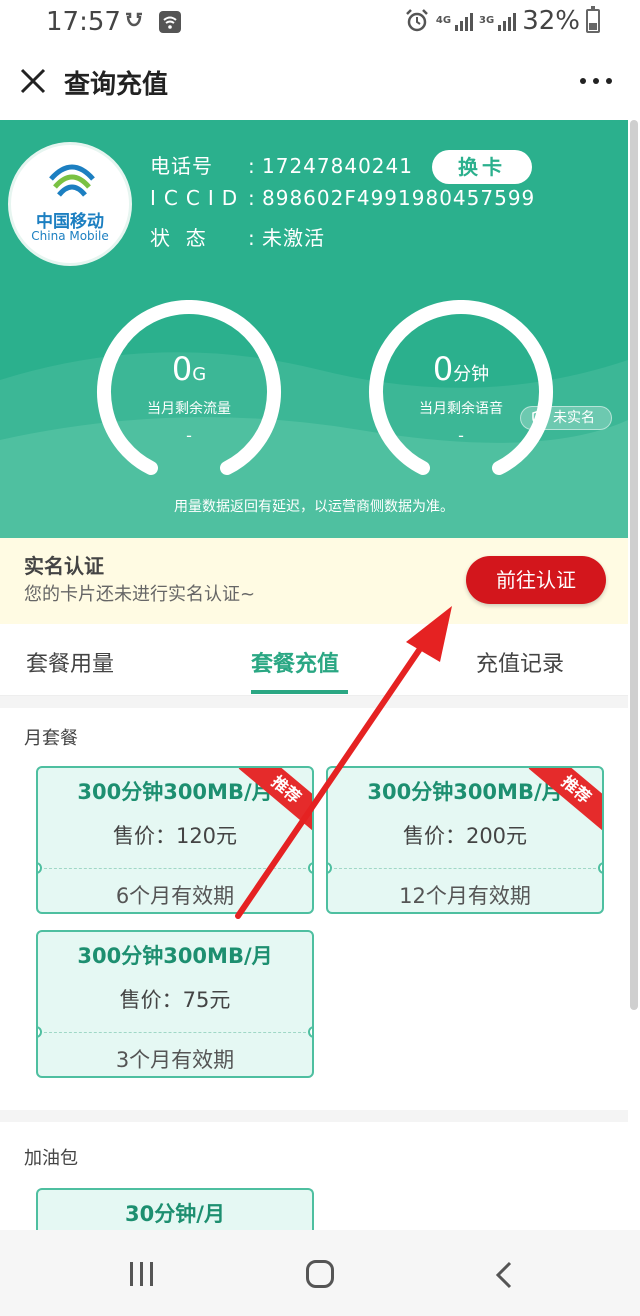 This screenshot has width=640, height=1316. Describe the element at coordinates (299, 692) in the screenshot. I see `active-tab-indicator` at that location.